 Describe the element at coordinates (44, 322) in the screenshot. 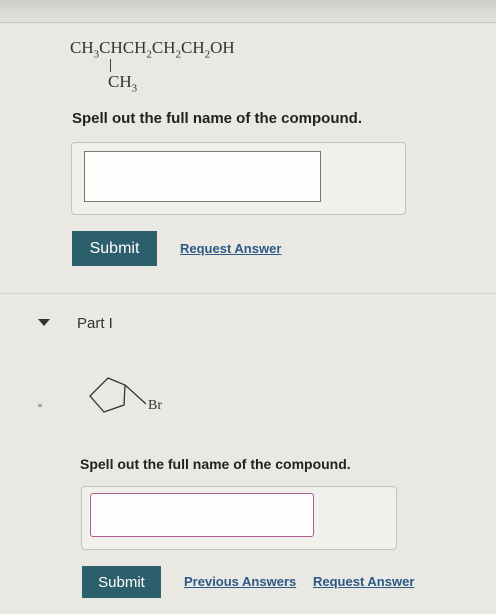

I see `collapse-caret-icon` at that location.